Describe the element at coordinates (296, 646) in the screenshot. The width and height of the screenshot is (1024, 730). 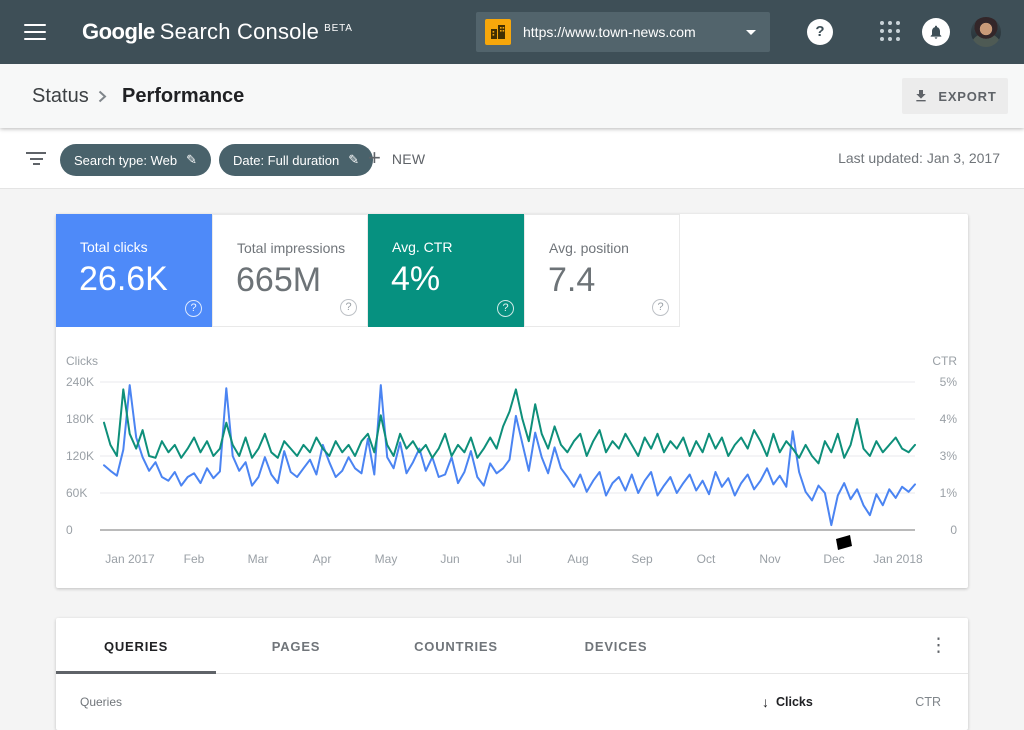
I see `tab-pages: PAGES` at that location.